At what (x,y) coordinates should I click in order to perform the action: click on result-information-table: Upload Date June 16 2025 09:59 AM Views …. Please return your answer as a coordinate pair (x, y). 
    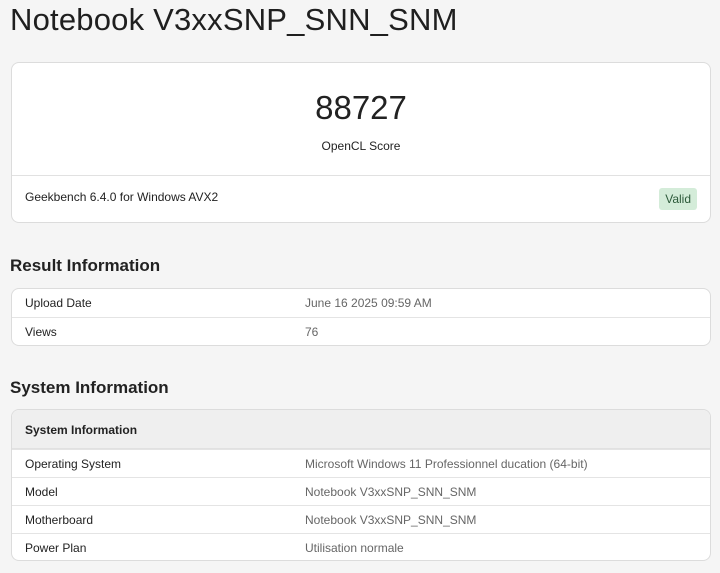
    Looking at the image, I should click on (361, 317).